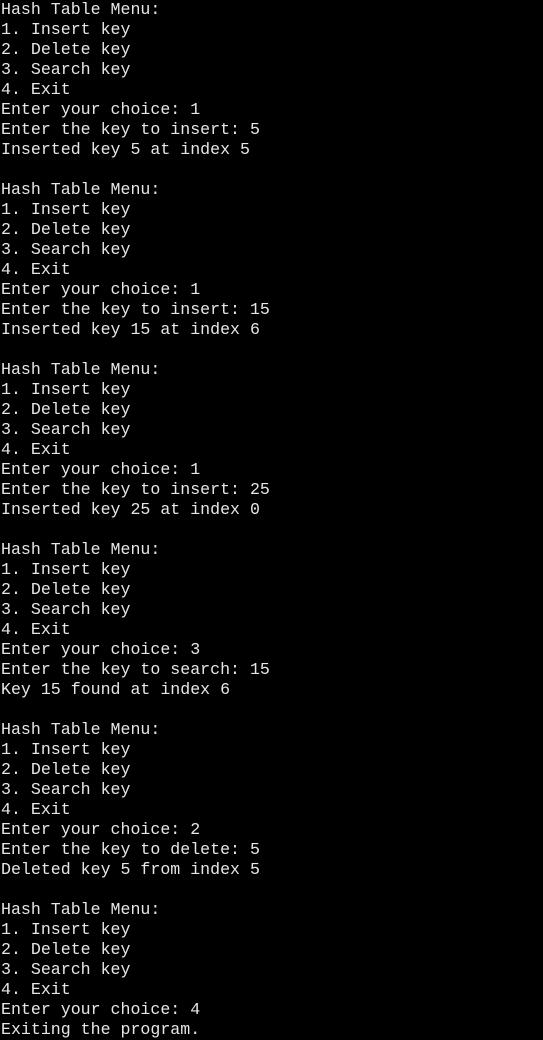  Describe the element at coordinates (135, 309) in the screenshot. I see `terminal-line: Enter the key to insert: 15` at that location.